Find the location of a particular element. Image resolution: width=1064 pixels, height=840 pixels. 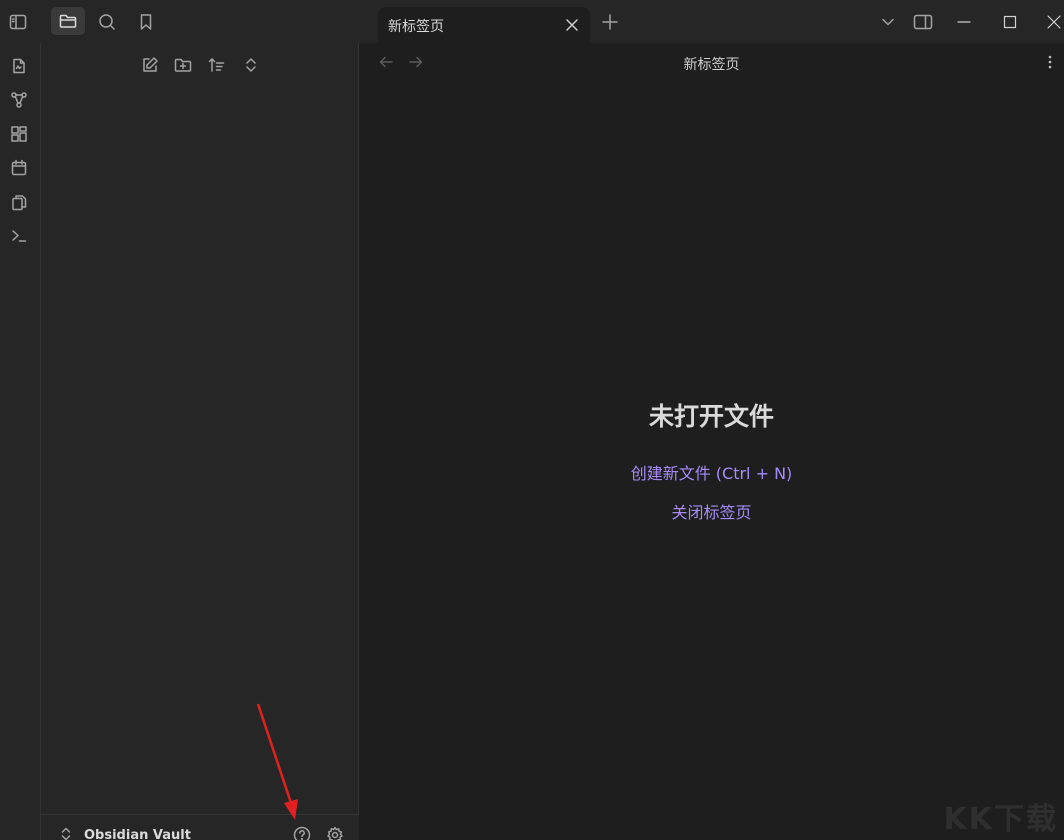

collapse-expand-icon is located at coordinates (251, 65).